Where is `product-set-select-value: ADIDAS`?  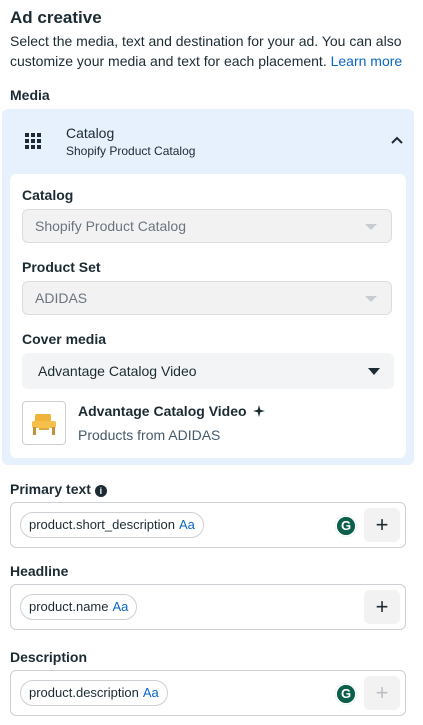 product-set-select-value: ADIDAS is located at coordinates (61, 298).